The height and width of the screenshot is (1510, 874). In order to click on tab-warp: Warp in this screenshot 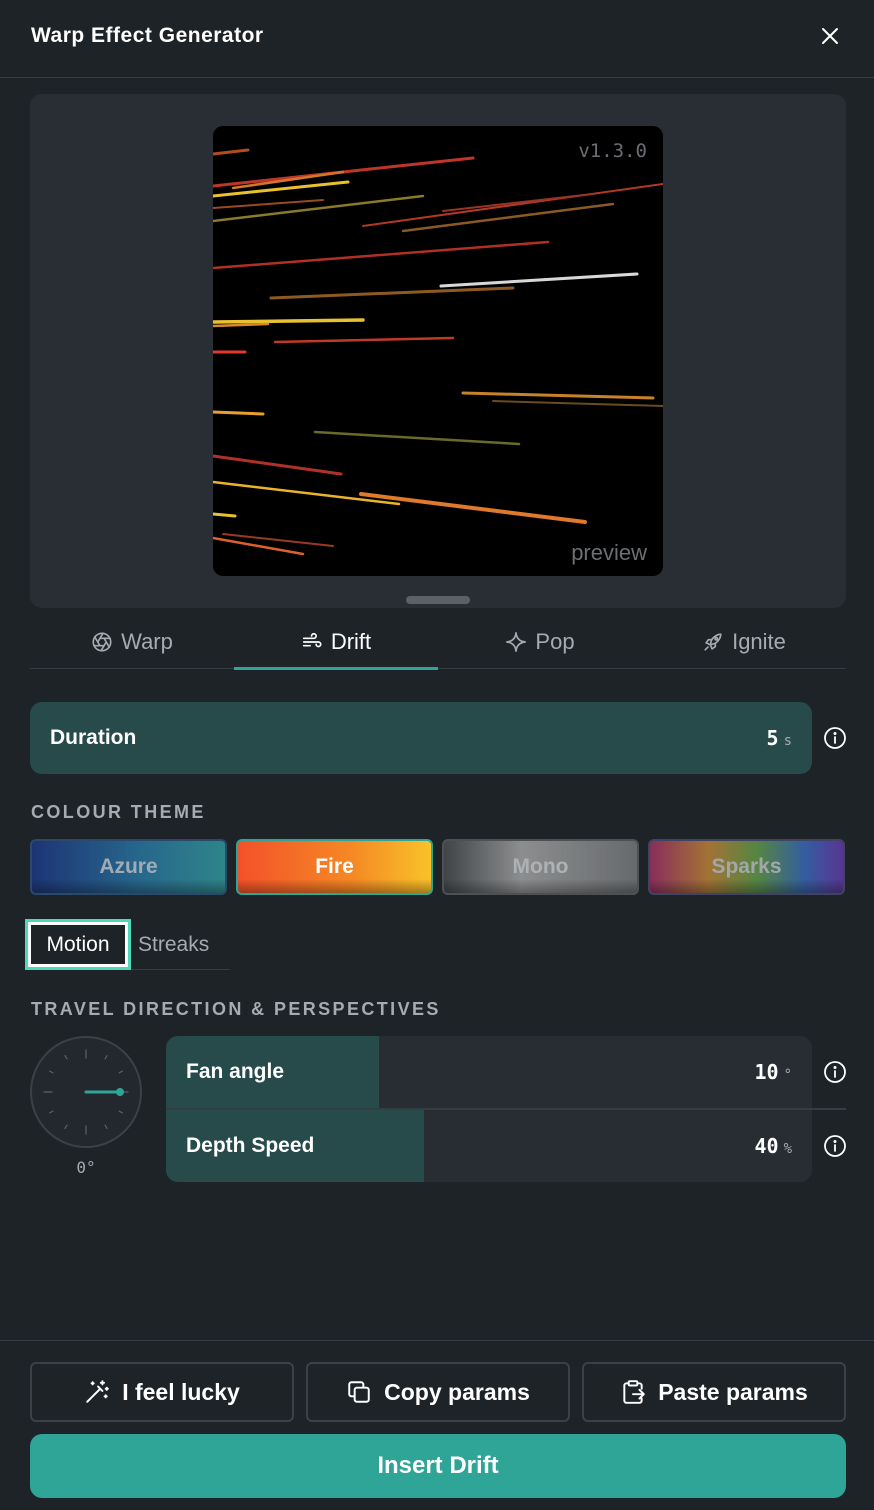, I will do `click(132, 641)`.